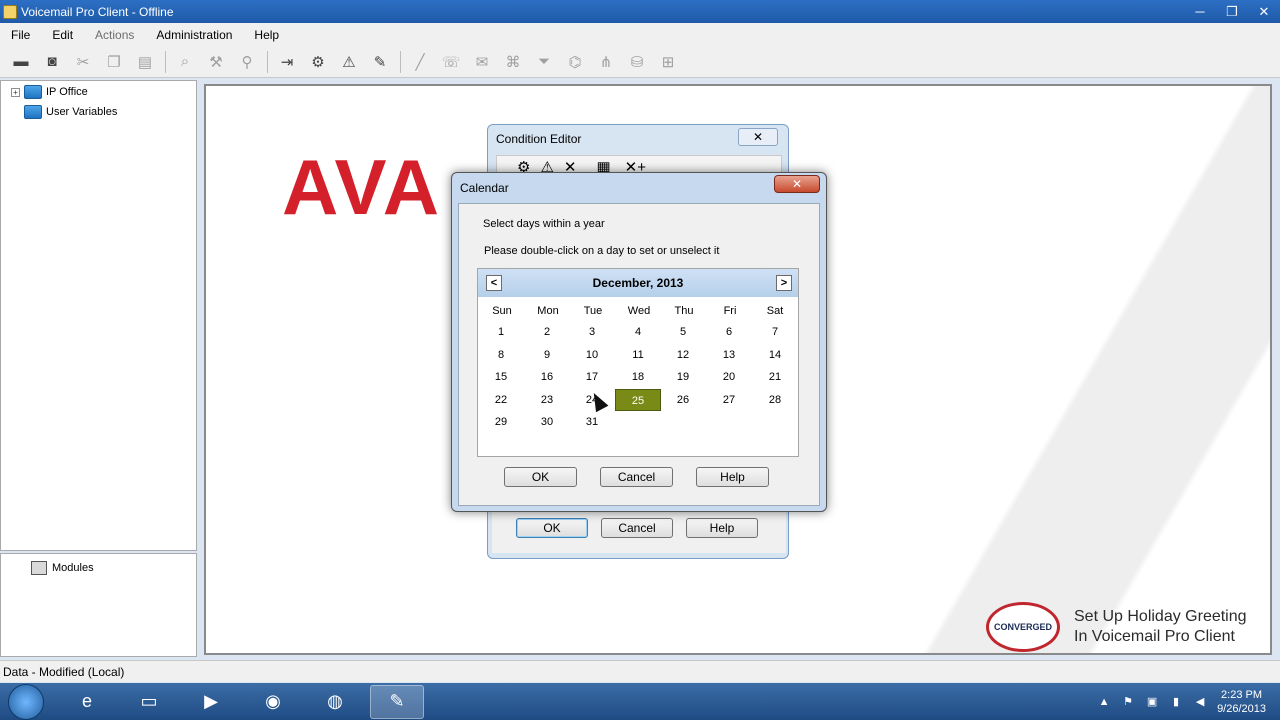 The width and height of the screenshot is (1280, 720). I want to click on weekday-label: Wed, so click(639, 311).